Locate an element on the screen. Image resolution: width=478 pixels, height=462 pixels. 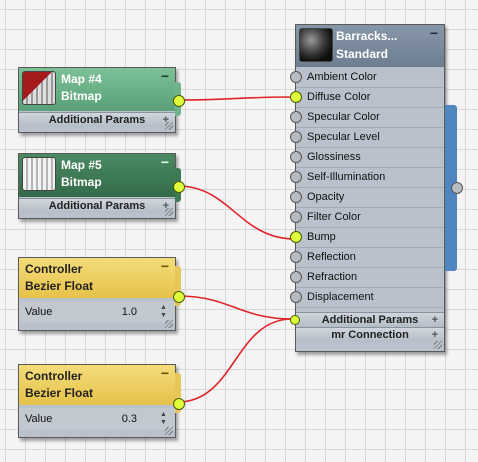
slot-diffuse-color: Diffuse Color is located at coordinates (367, 97).